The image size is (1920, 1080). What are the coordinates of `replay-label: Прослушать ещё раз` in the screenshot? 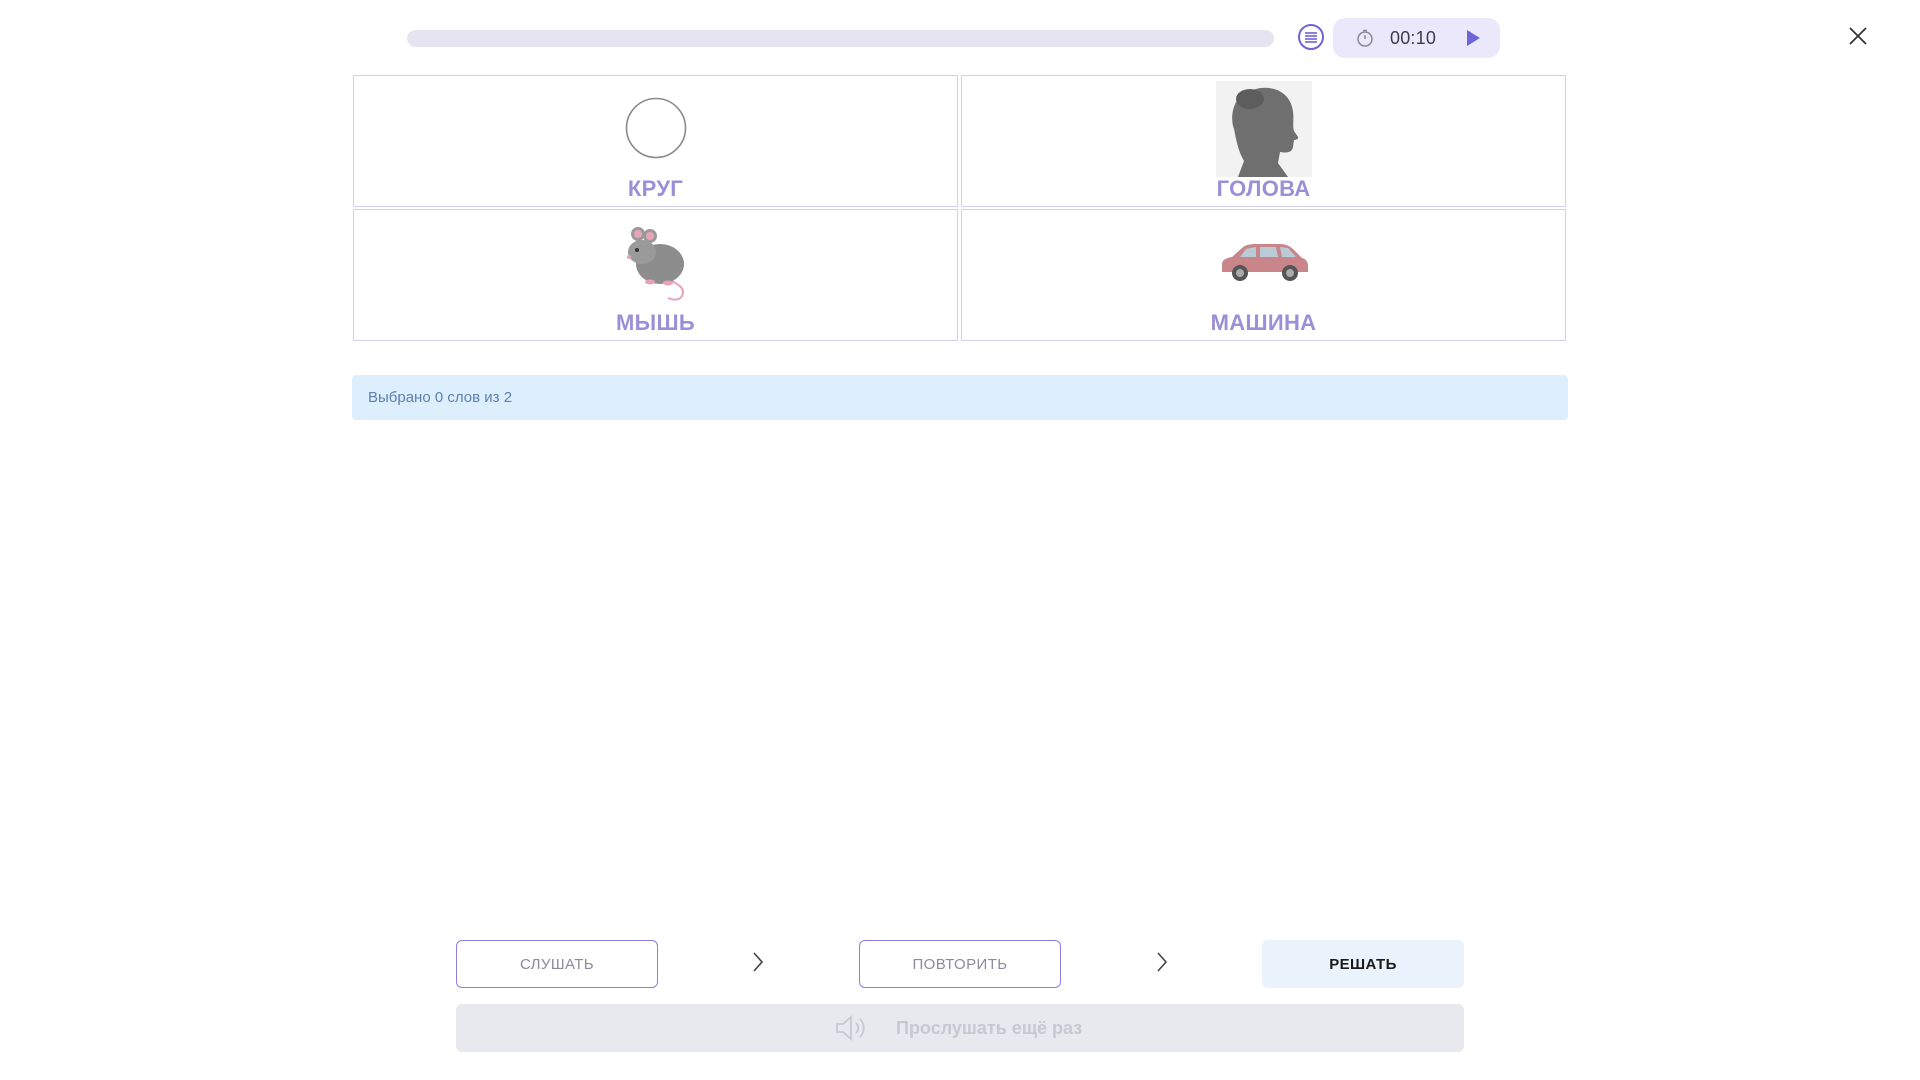 It's located at (989, 1028).